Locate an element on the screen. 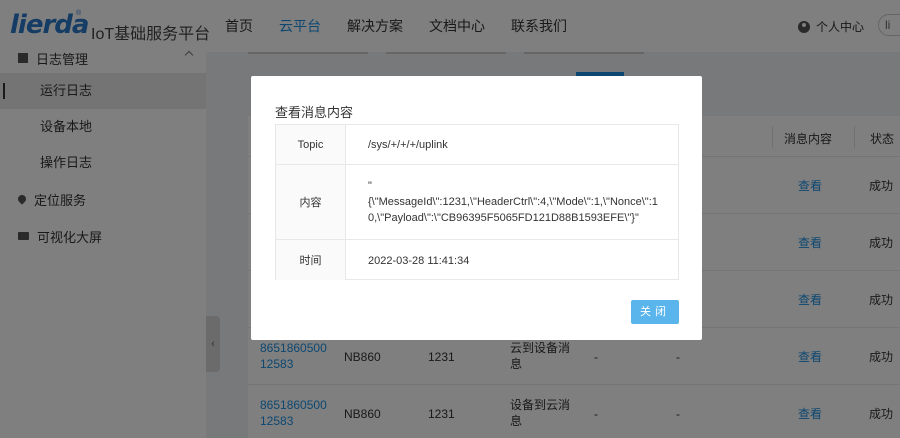 This screenshot has width=900, height=438. topic-label: Topic is located at coordinates (311, 144).